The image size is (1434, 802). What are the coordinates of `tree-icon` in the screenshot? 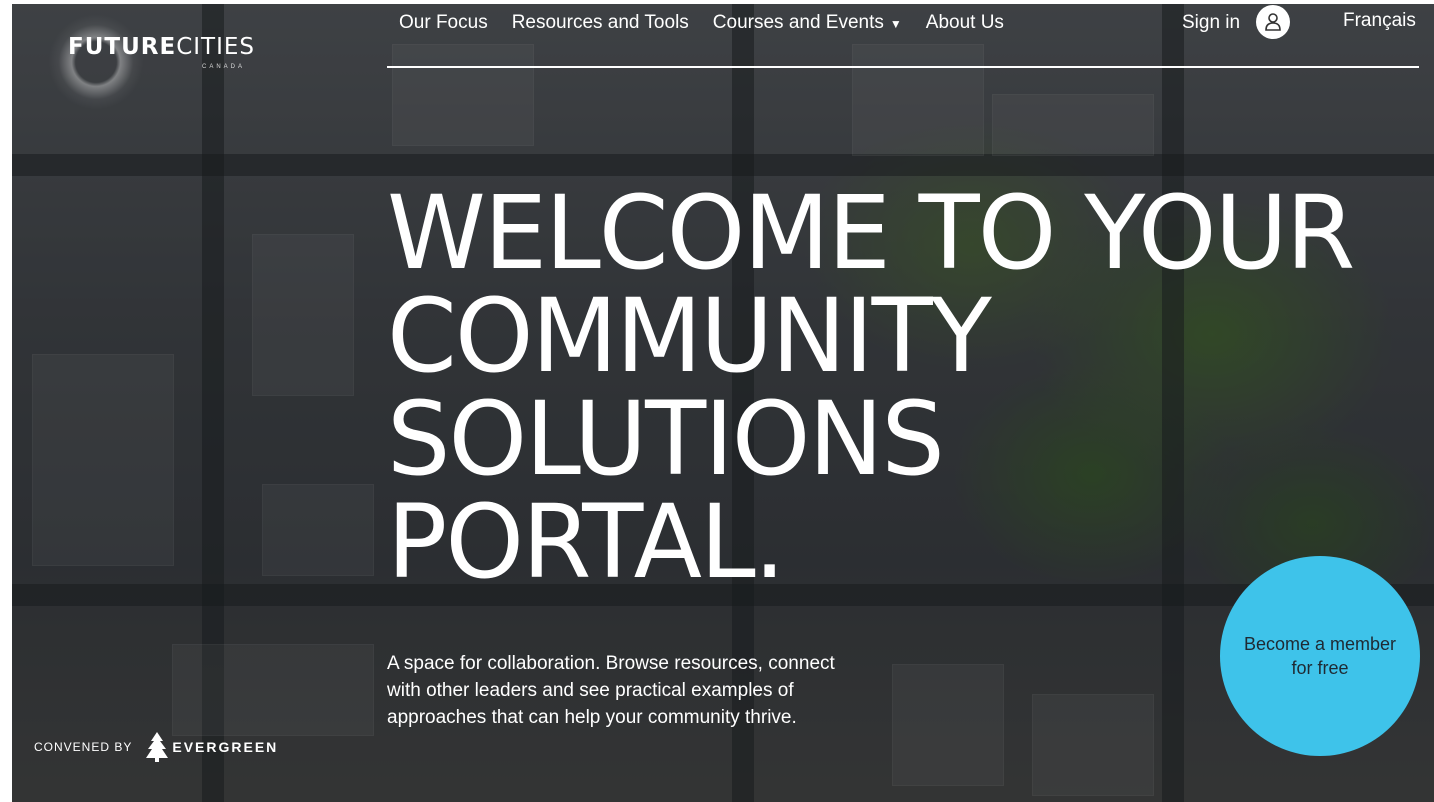 It's located at (157, 747).